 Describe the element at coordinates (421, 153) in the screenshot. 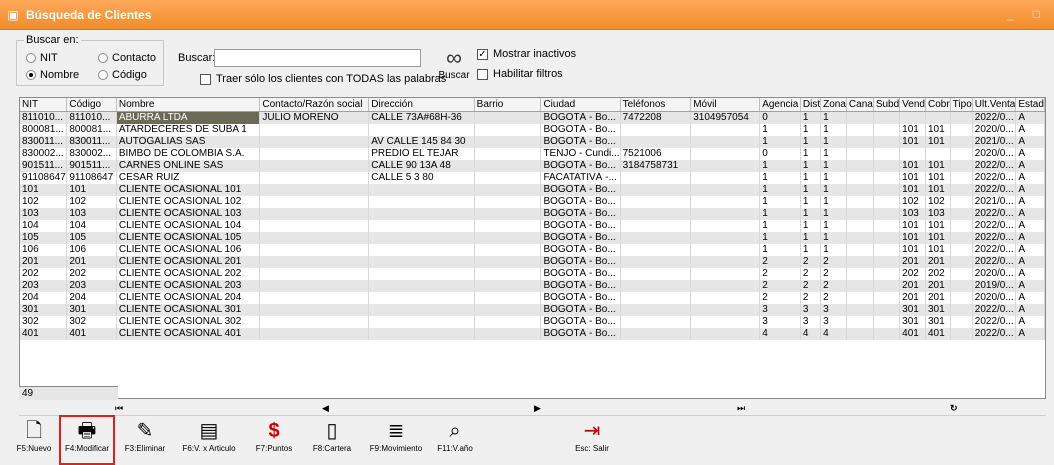

I see `table-cell: PREDIO EL TEJAR` at that location.